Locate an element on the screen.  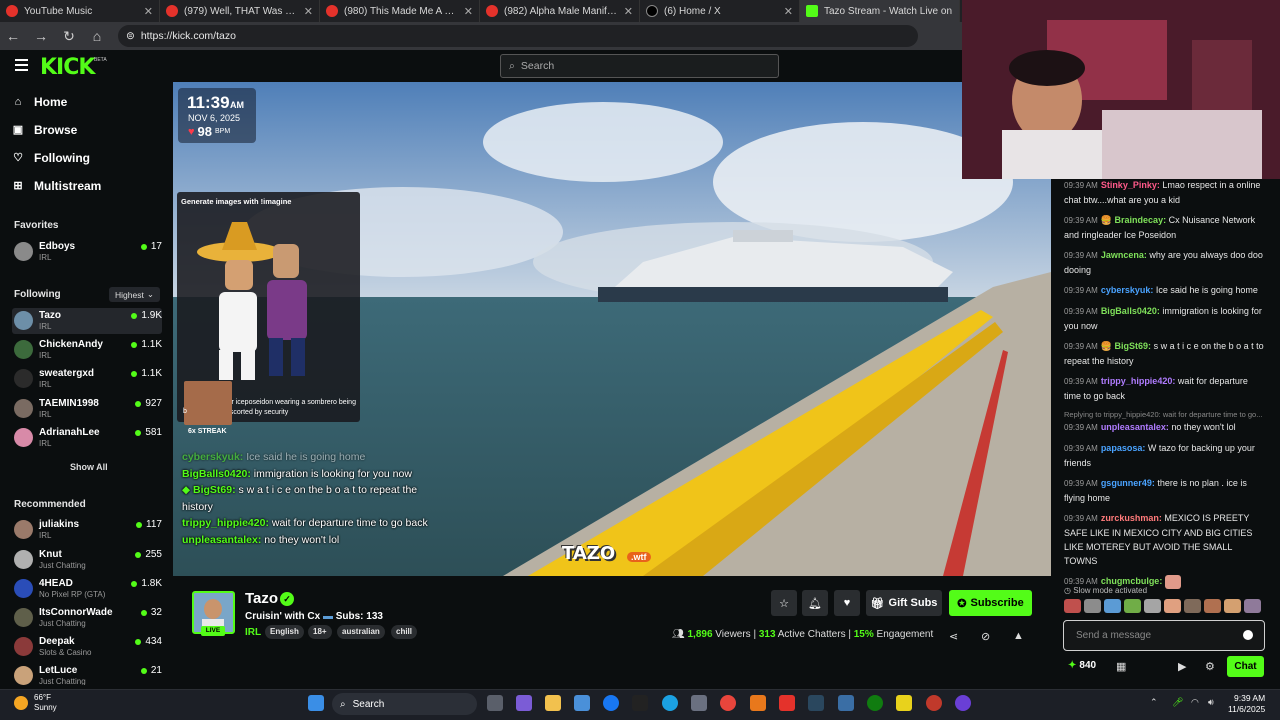
tab-kick-tazo: Tazo Stream - Watch Live on is located at coordinates (880, 11).